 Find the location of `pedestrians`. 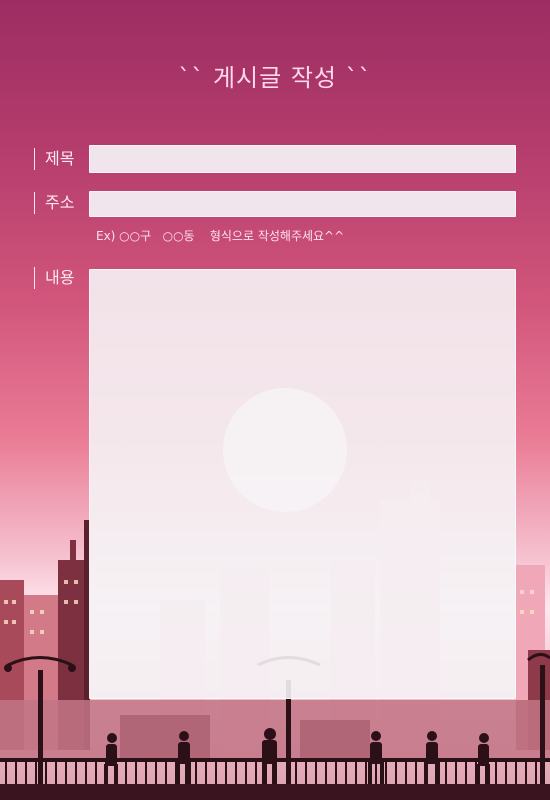

pedestrians is located at coordinates (297, 756).